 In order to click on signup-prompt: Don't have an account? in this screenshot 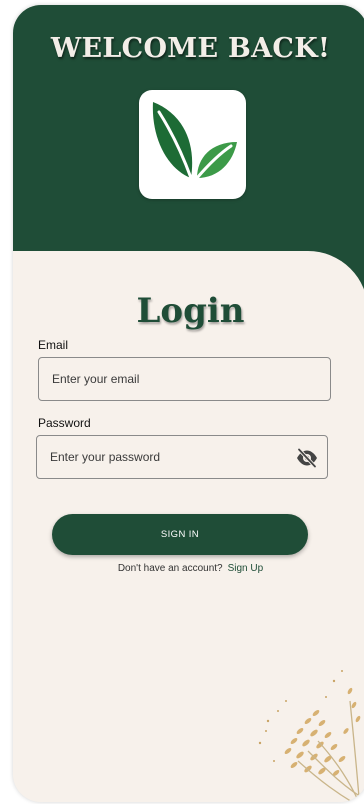, I will do `click(170, 568)`.